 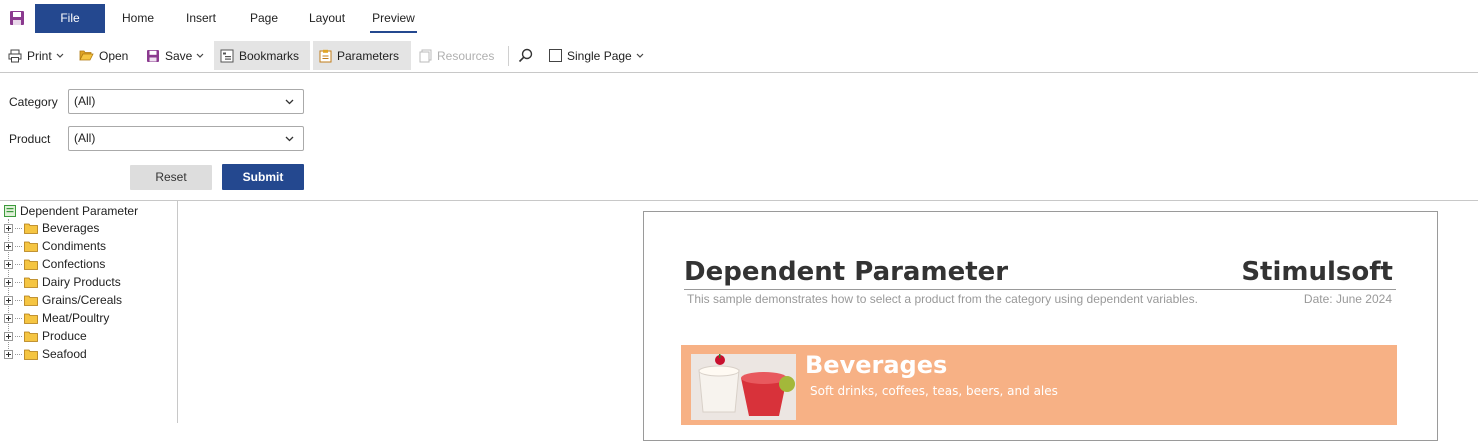 What do you see at coordinates (30, 139) in the screenshot?
I see `product-label: Product` at bounding box center [30, 139].